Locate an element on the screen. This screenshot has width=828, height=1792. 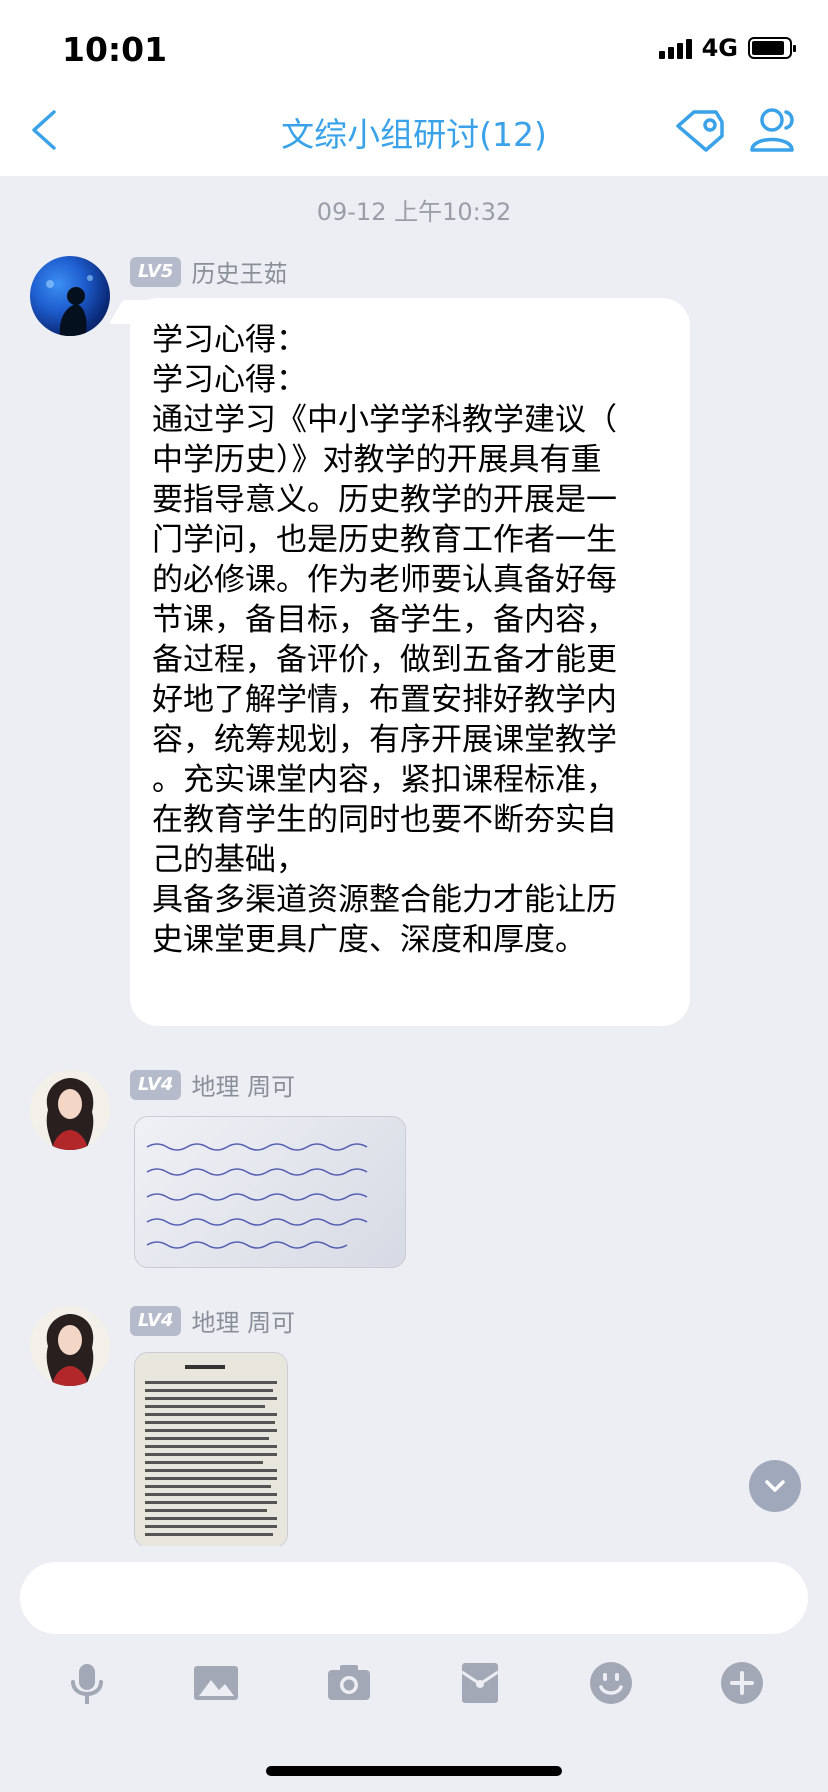
level-badge: LV5 is located at coordinates (156, 271).